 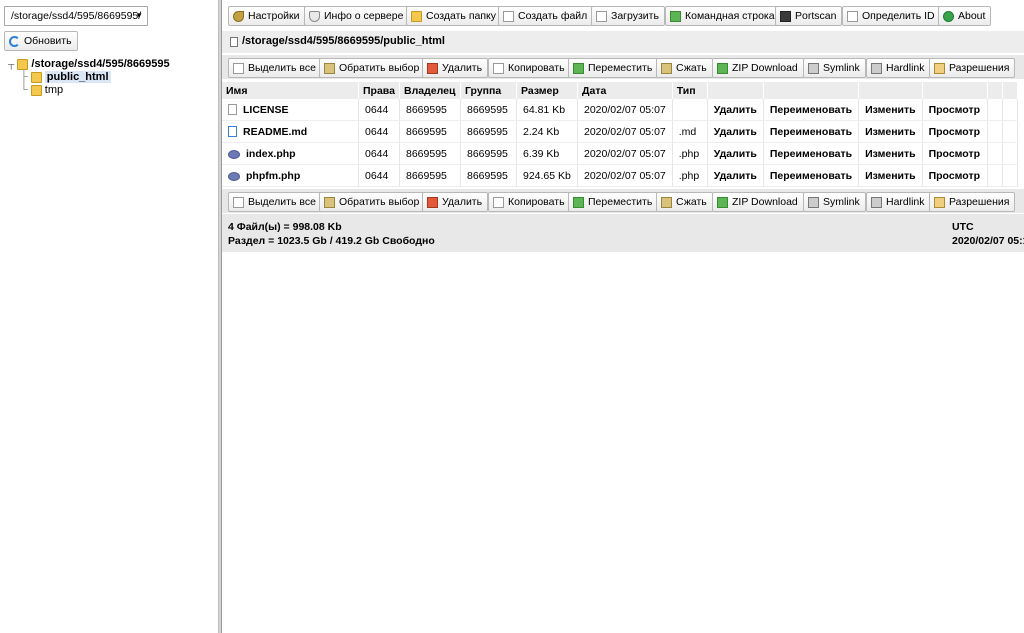 I want to click on type-cell: .md, so click(x=690, y=131).